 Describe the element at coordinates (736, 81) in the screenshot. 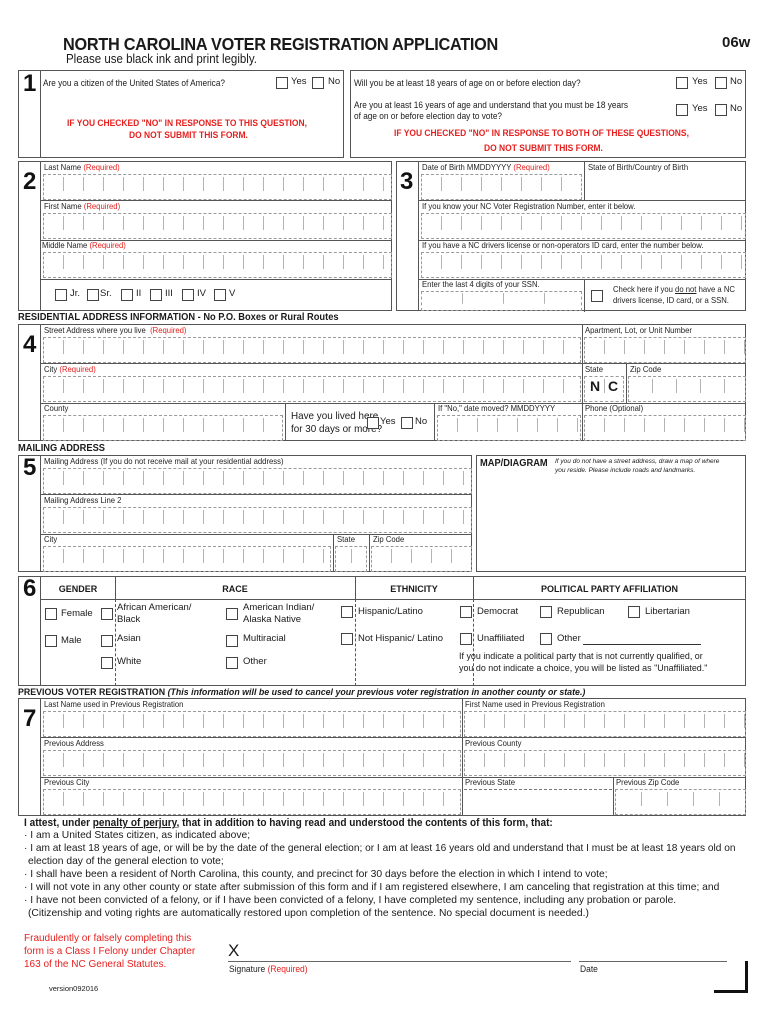

I see `age18-no-label: No` at that location.